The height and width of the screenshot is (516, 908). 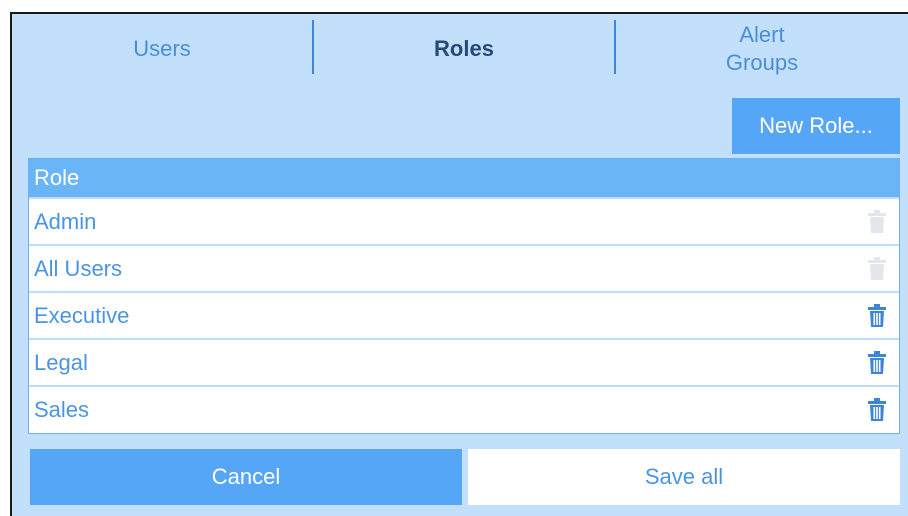 I want to click on tab-users-label: Users, so click(x=162, y=48).